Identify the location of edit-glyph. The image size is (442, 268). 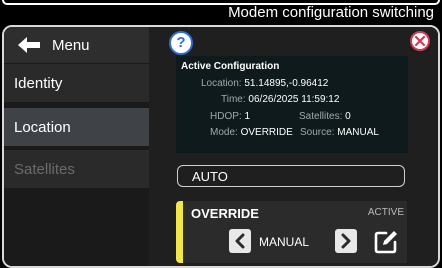
(385, 242).